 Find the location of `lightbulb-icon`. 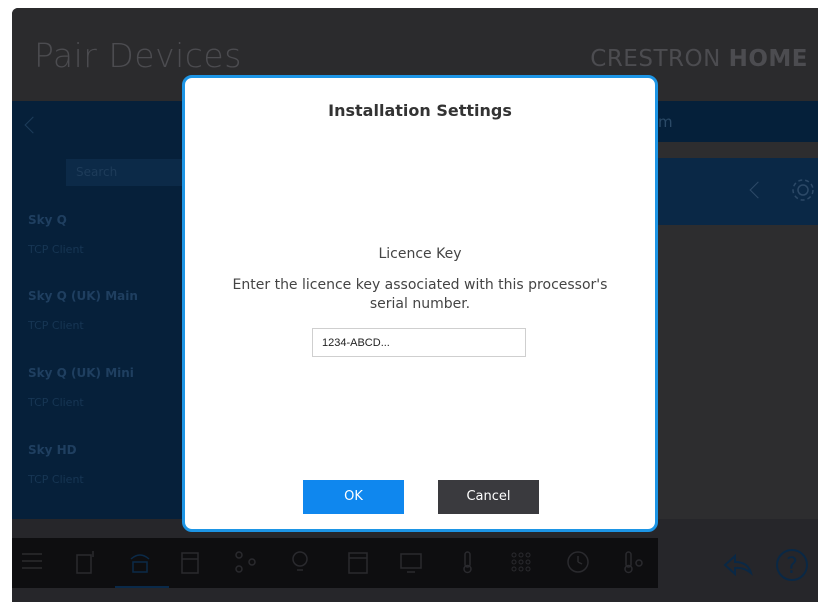

lightbulb-icon is located at coordinates (300, 562).